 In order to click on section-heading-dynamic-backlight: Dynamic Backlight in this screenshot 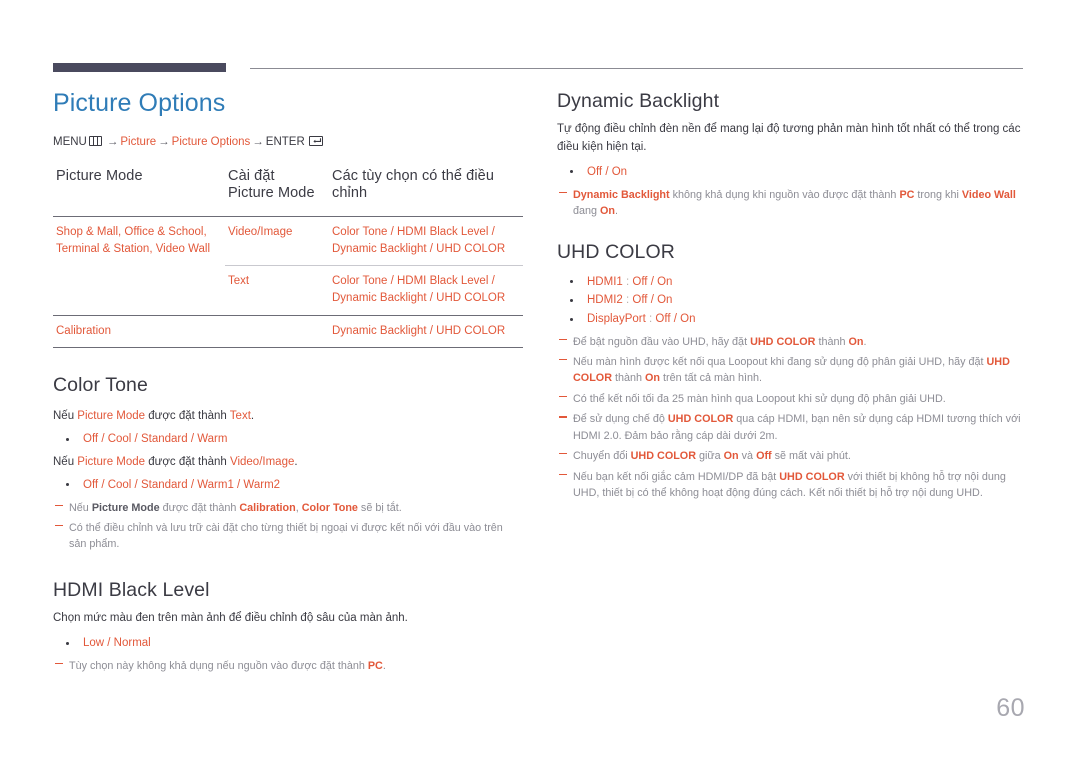, I will do `click(638, 101)`.